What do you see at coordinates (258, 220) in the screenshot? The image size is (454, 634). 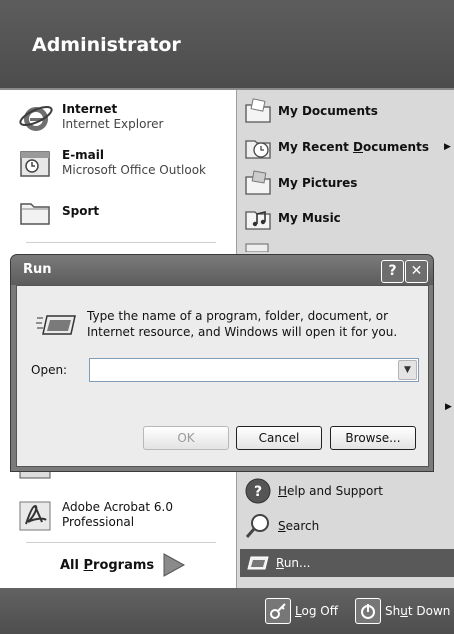 I see `my-music-icon` at bounding box center [258, 220].